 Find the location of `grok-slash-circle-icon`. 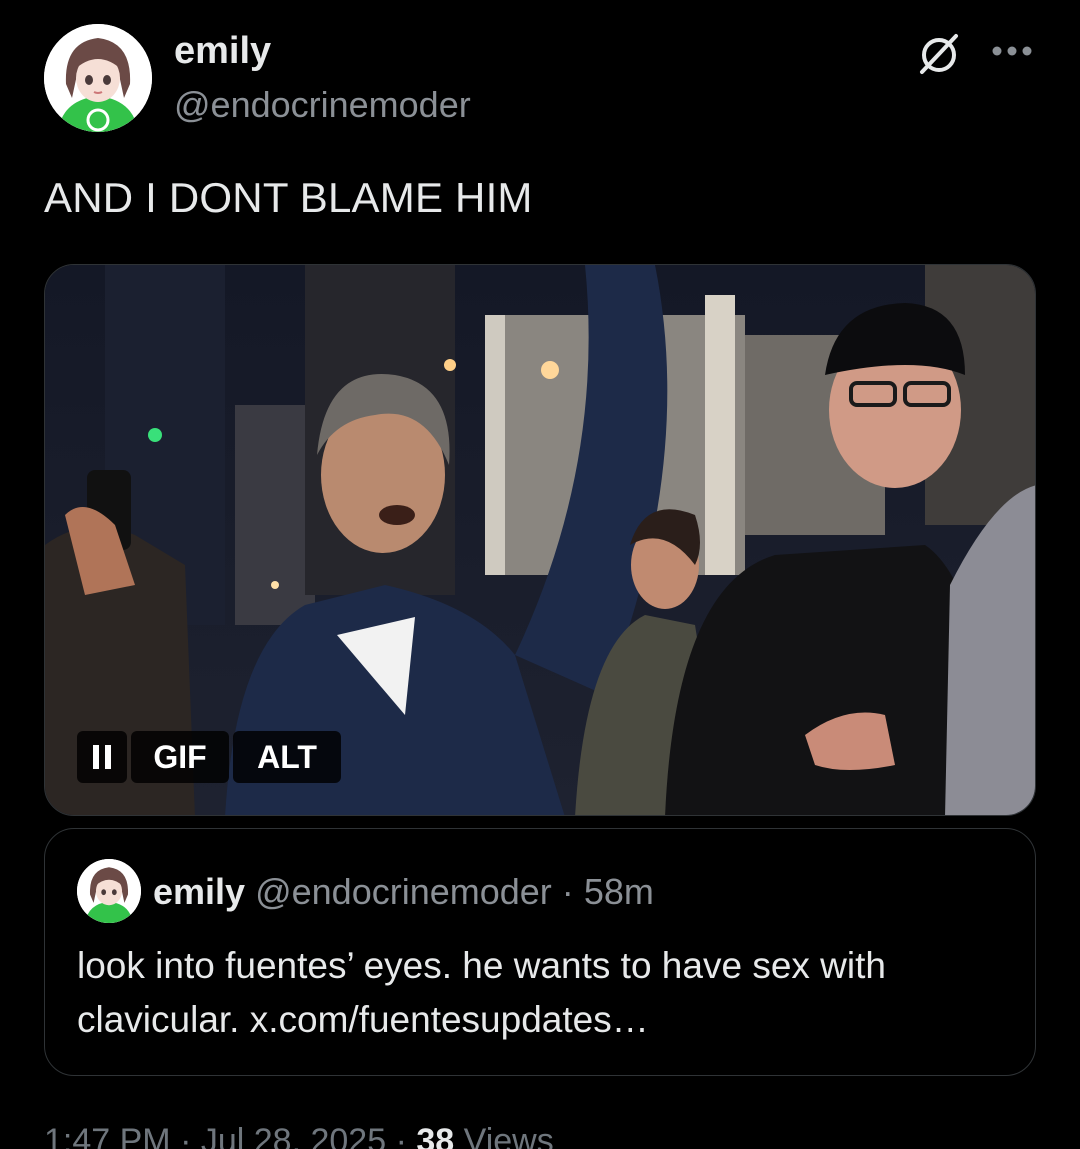

grok-slash-circle-icon is located at coordinates (939, 53).